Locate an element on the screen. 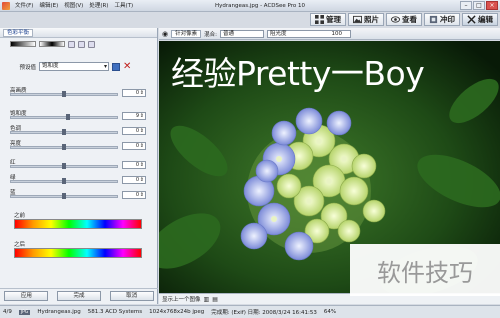 The height and width of the screenshot is (318, 500). settings-gear-icon is located at coordinates (81, 44).